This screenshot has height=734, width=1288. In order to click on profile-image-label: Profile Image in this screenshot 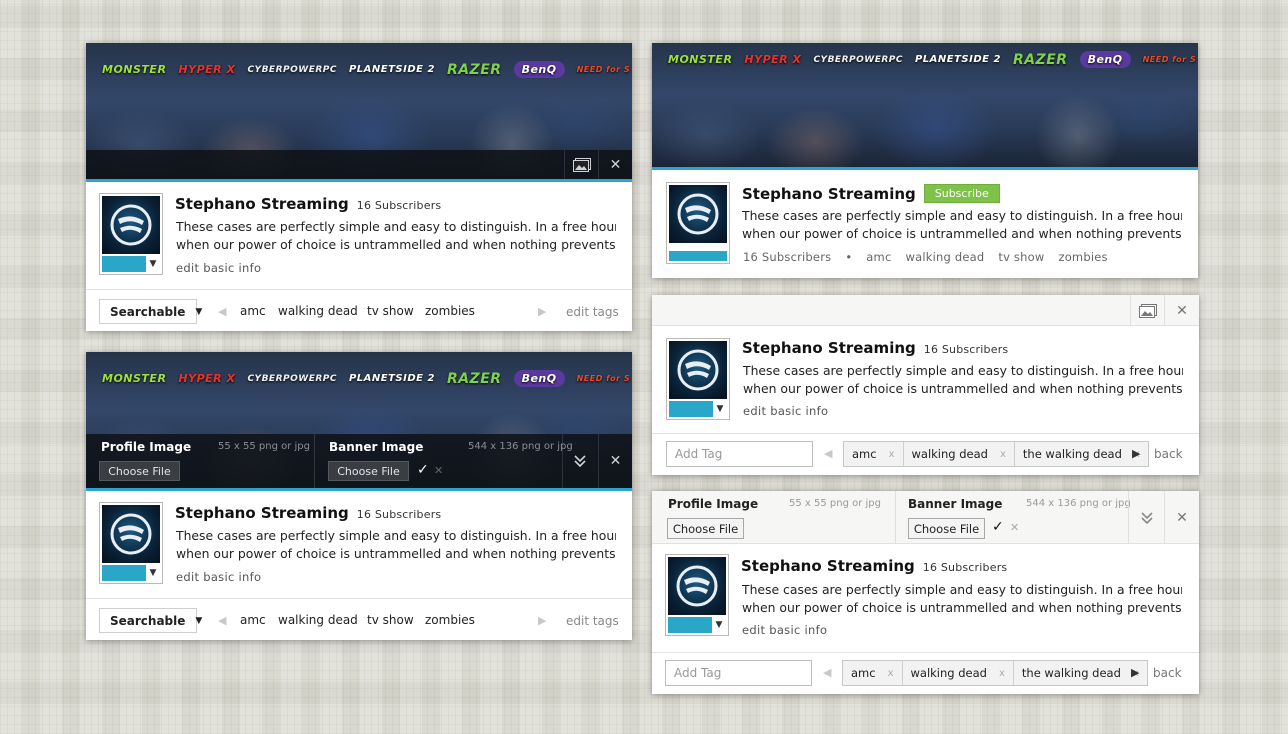, I will do `click(146, 447)`.